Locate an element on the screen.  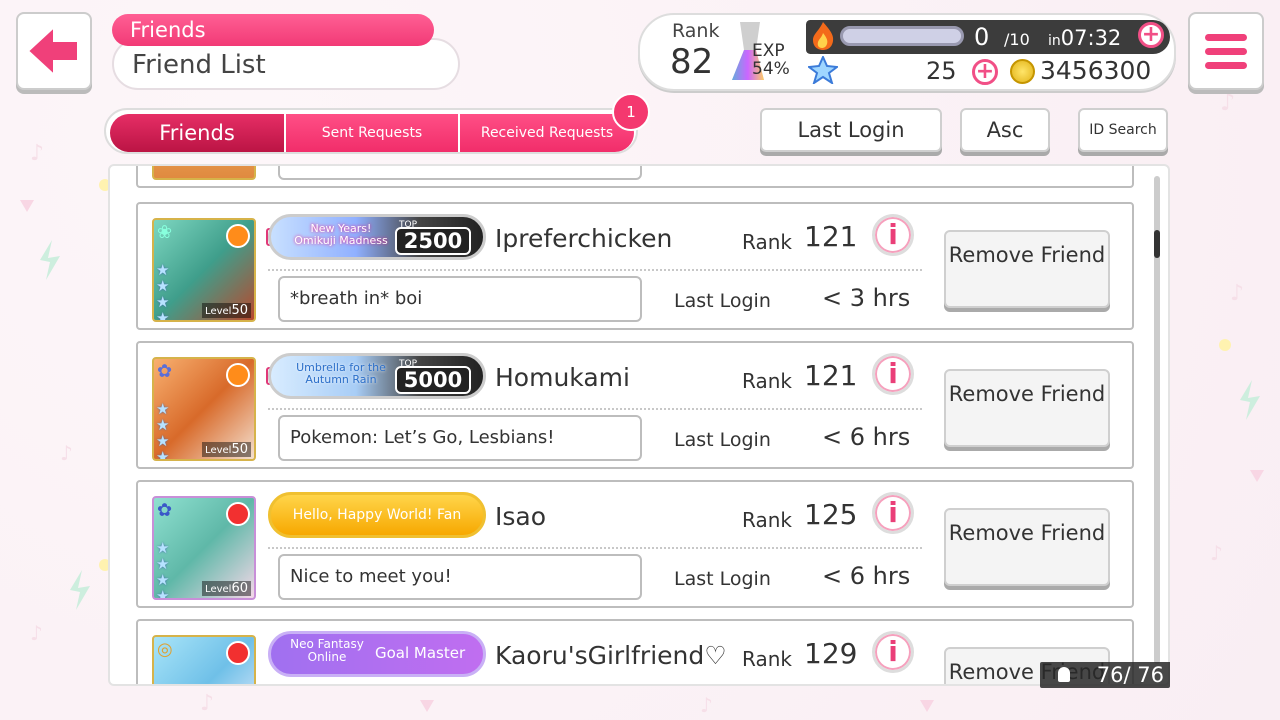
flame-icon is located at coordinates (823, 36).